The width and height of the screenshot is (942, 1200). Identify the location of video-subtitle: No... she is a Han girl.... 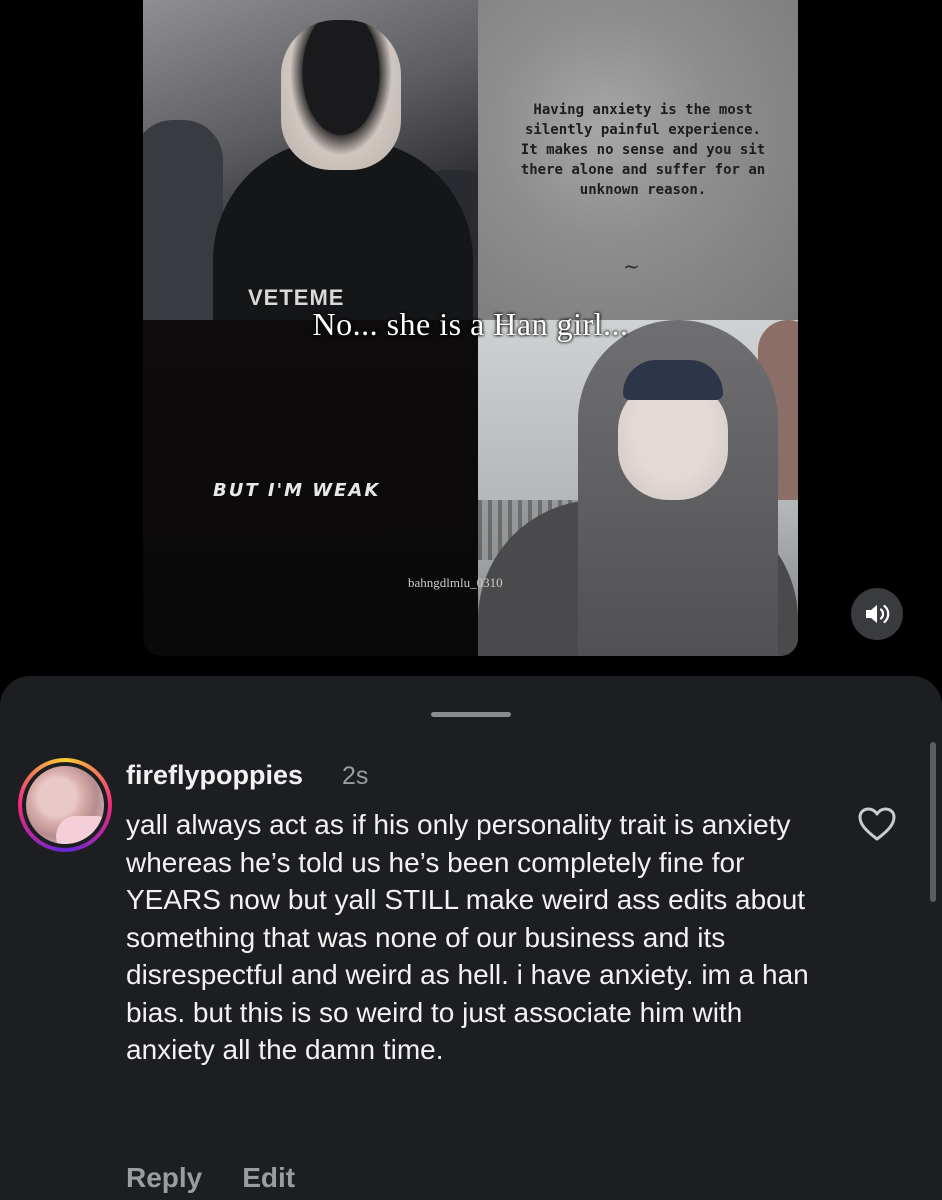
(470, 324).